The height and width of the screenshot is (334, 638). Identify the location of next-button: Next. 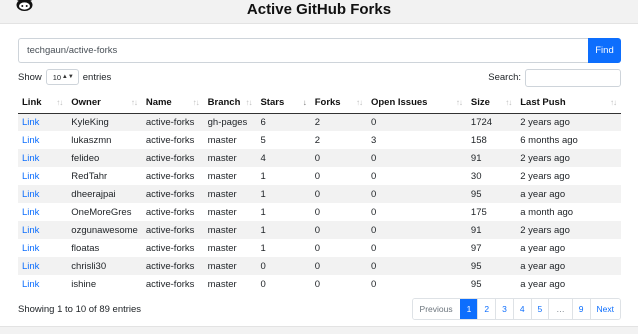
(604, 309).